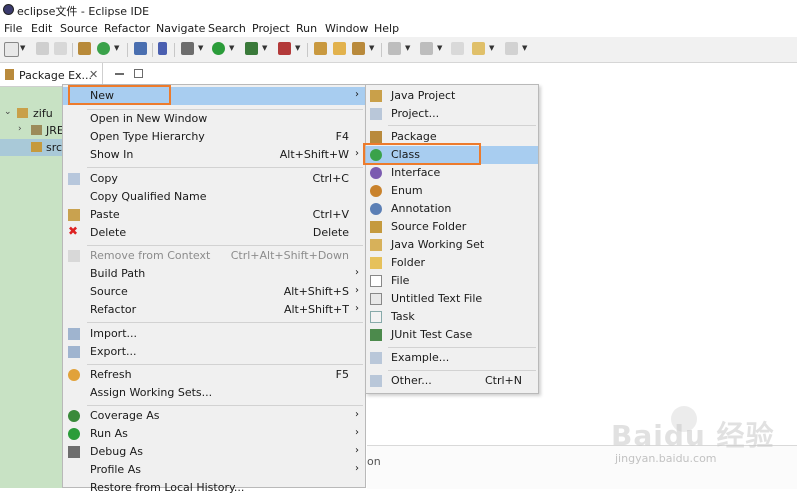 This screenshot has height=497, width=797. What do you see at coordinates (457, 48) in the screenshot?
I see `last-edit-icon` at bounding box center [457, 48].